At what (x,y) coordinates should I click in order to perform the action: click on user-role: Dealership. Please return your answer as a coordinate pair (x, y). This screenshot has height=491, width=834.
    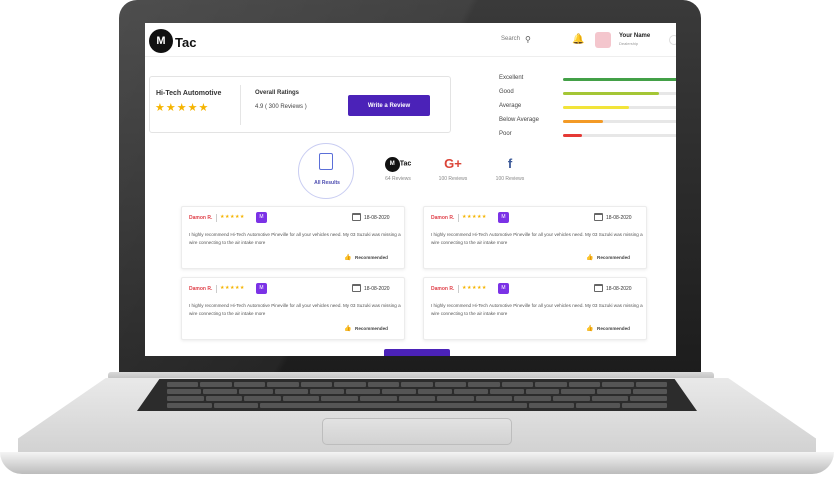
    Looking at the image, I should click on (629, 43).